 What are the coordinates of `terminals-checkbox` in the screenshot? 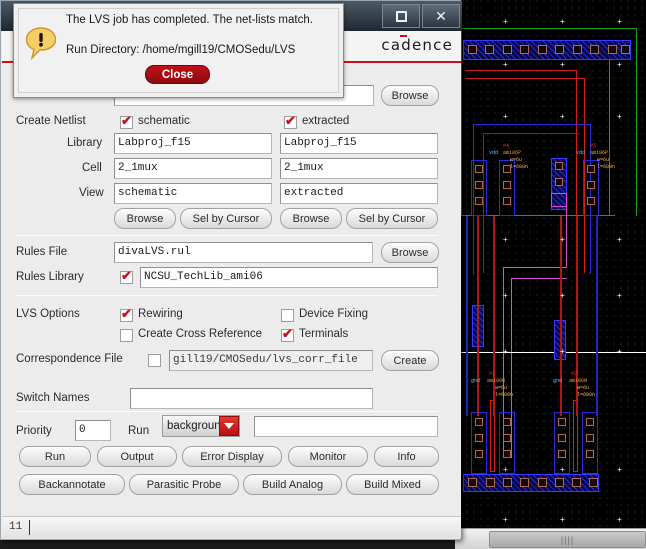 It's located at (287, 334).